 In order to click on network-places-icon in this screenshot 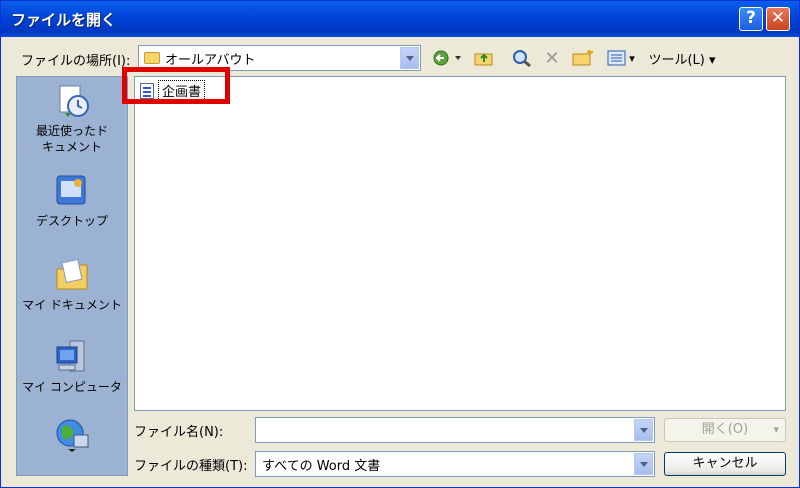, I will do `click(72, 435)`.